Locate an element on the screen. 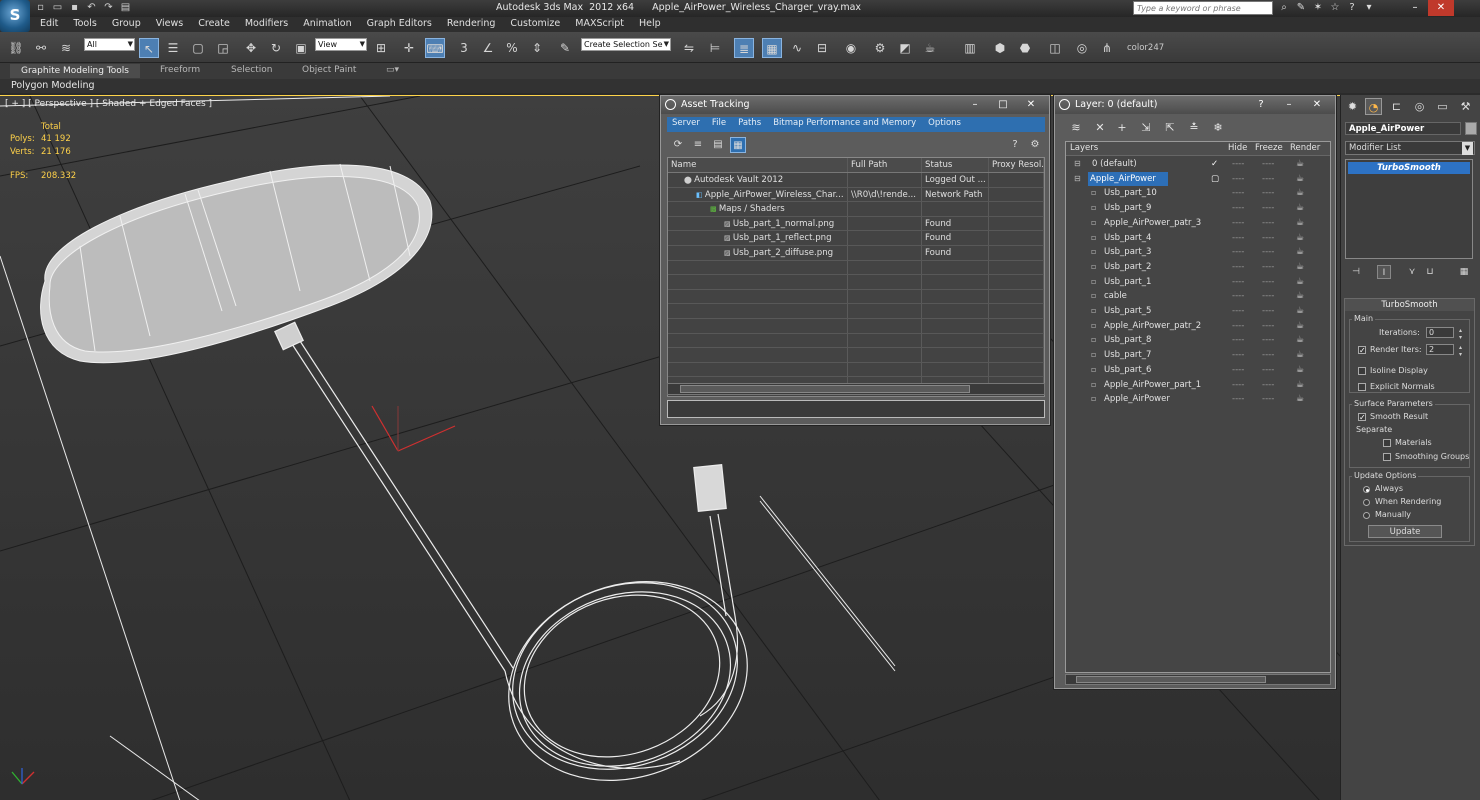  asset-tracking-titlebar: Asset Tracking – □ ✕ is located at coordinates (855, 105).